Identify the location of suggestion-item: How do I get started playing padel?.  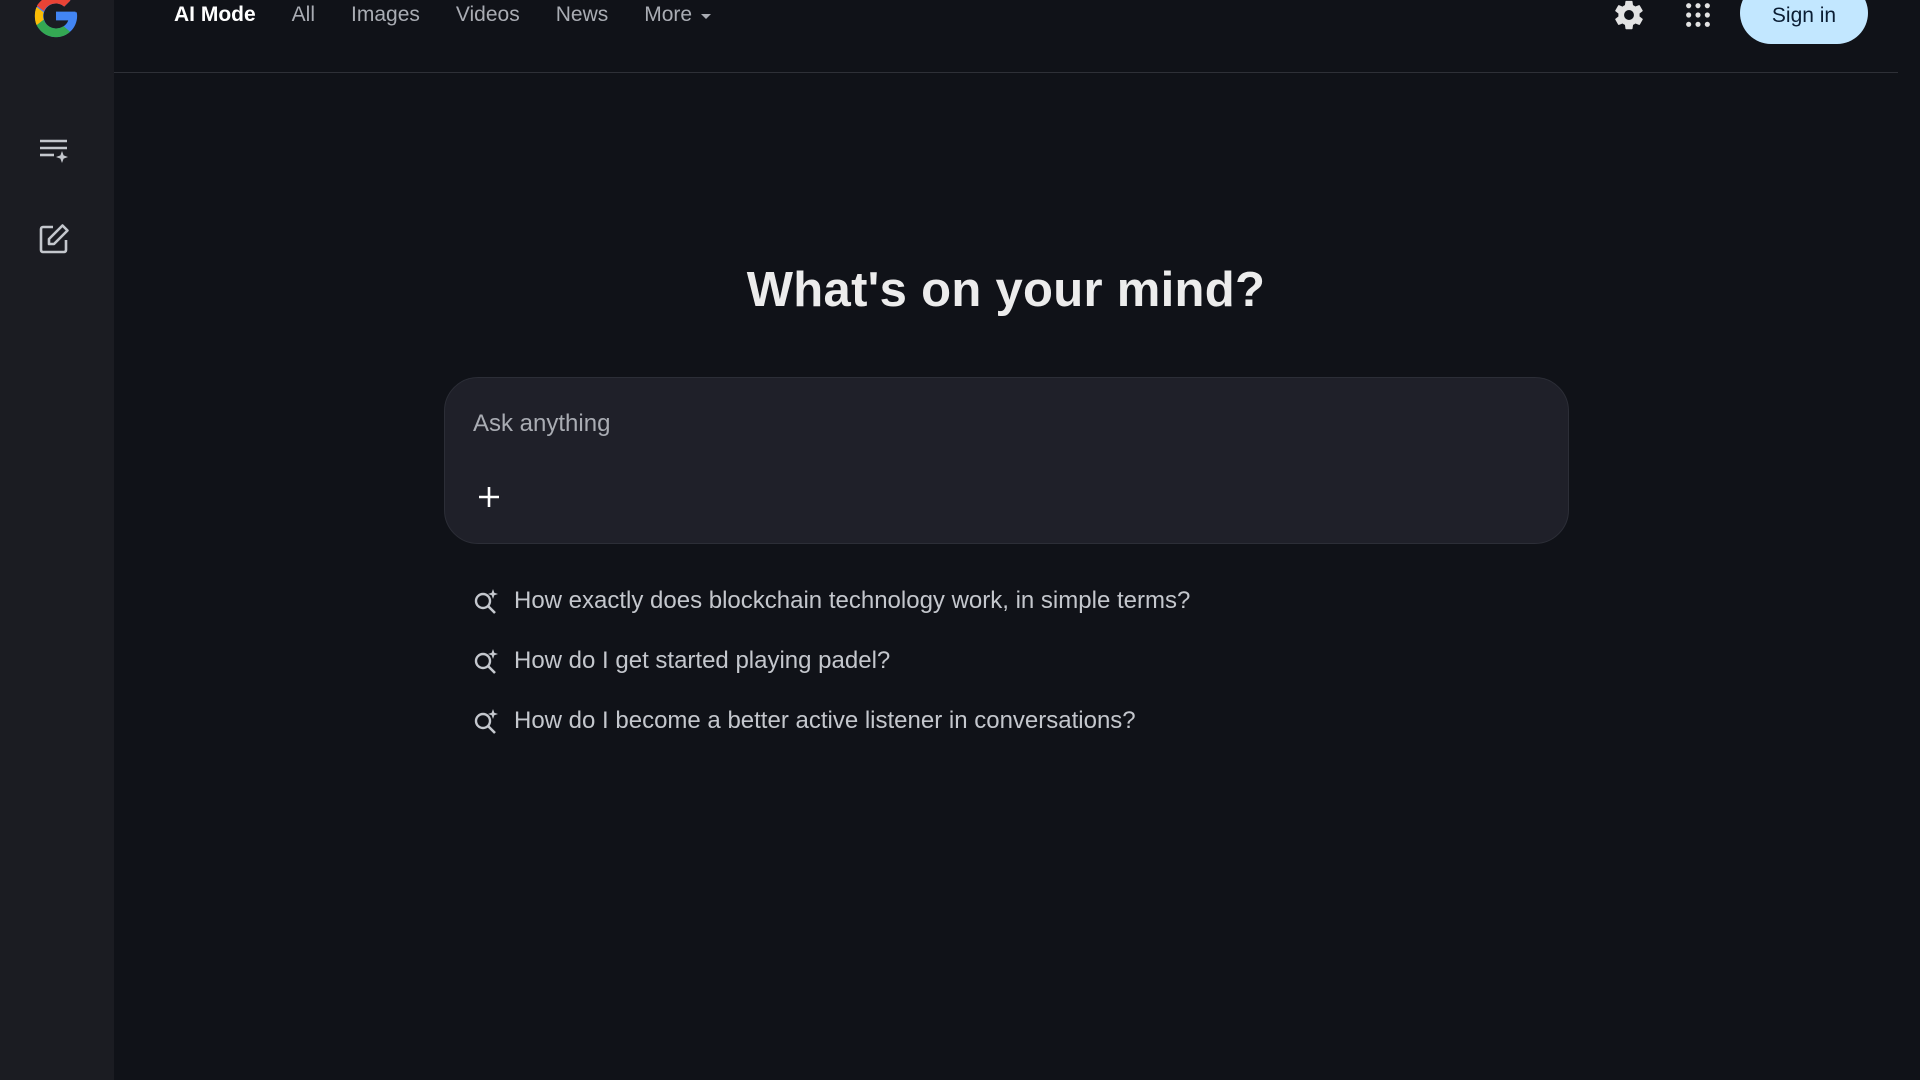
(831, 661).